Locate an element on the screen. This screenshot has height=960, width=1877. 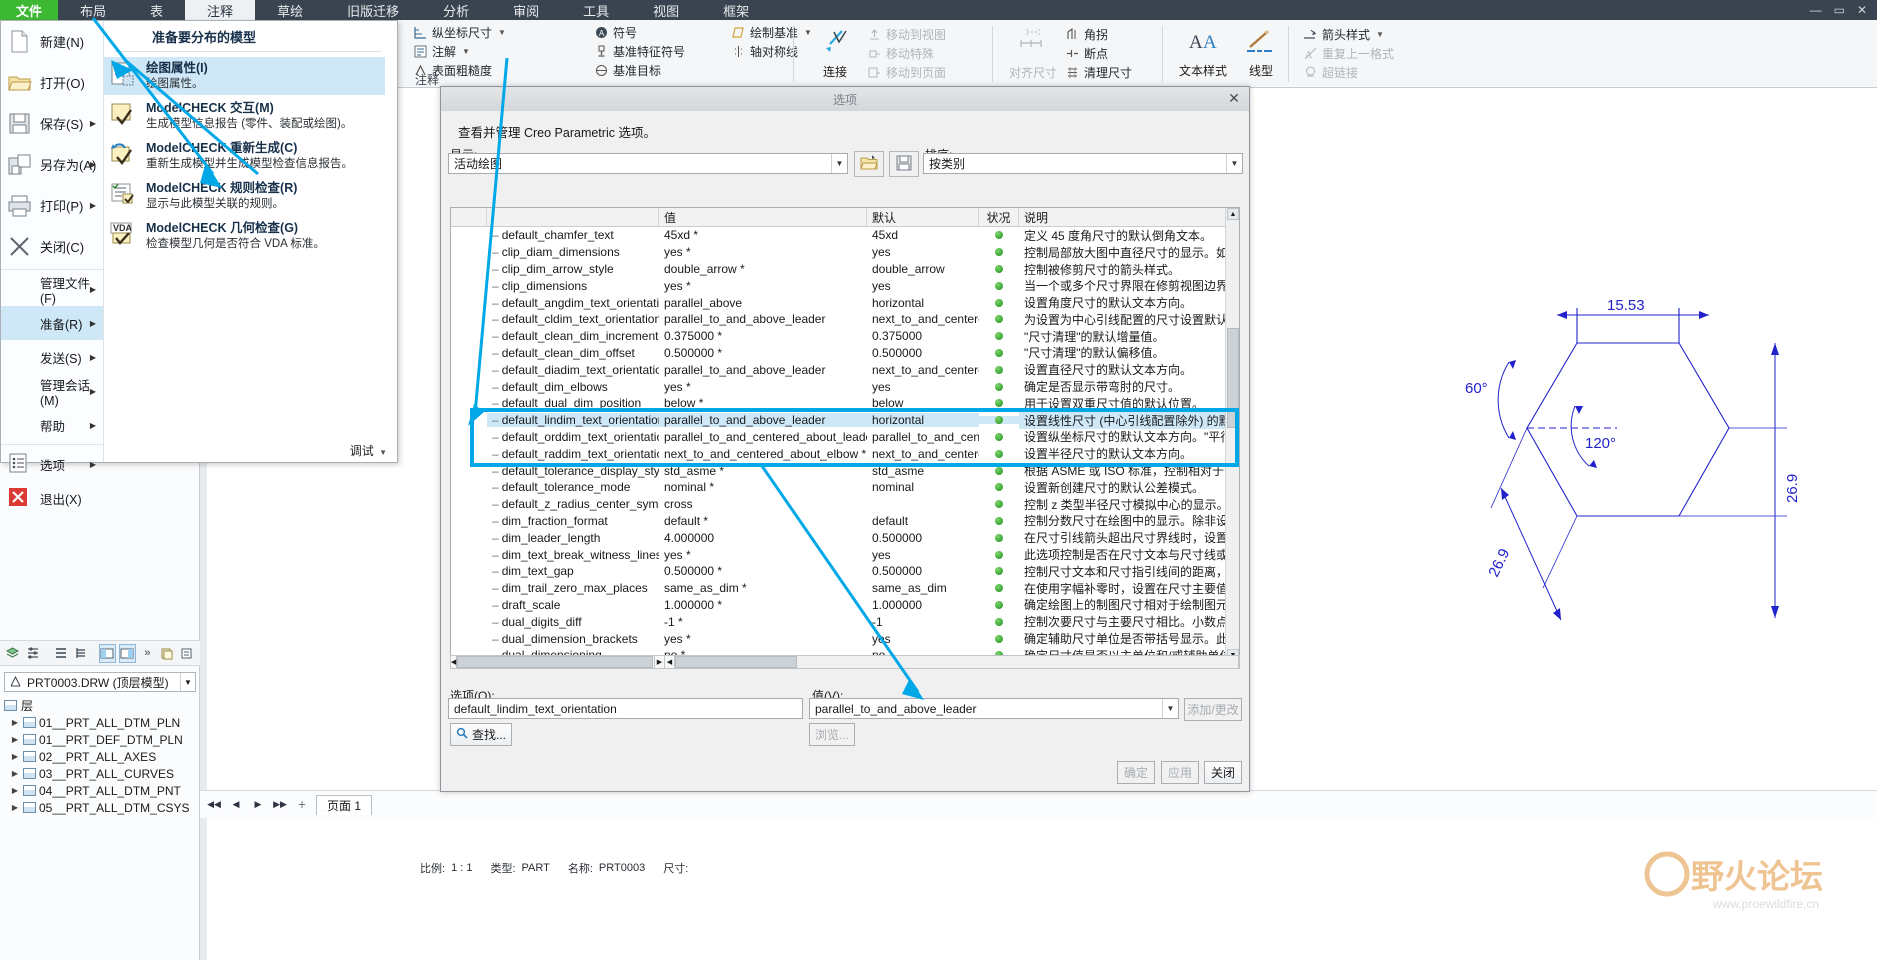
next-page-icon: ▶ is located at coordinates (258, 805).